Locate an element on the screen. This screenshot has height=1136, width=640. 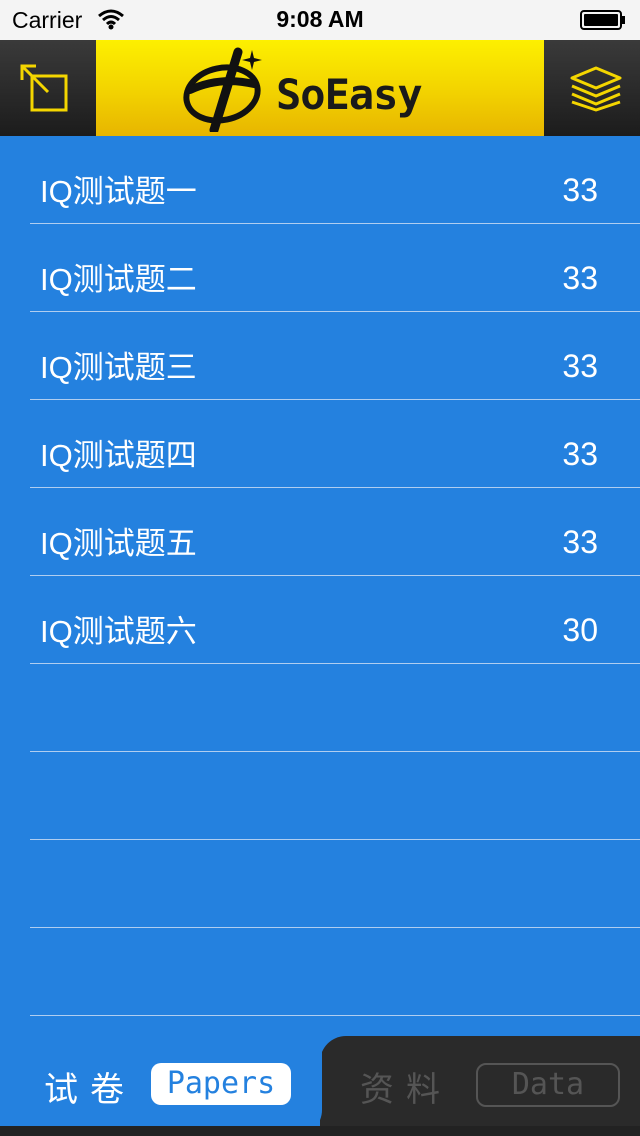
item-title: IQ测试题五 is located at coordinates (118, 543).